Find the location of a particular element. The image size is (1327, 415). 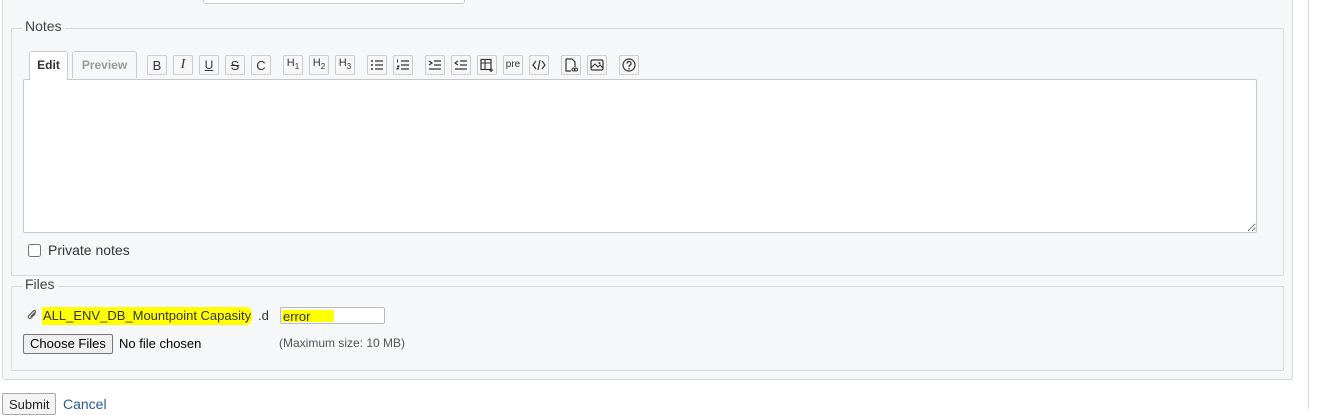

ordered-list-icon is located at coordinates (402, 64).